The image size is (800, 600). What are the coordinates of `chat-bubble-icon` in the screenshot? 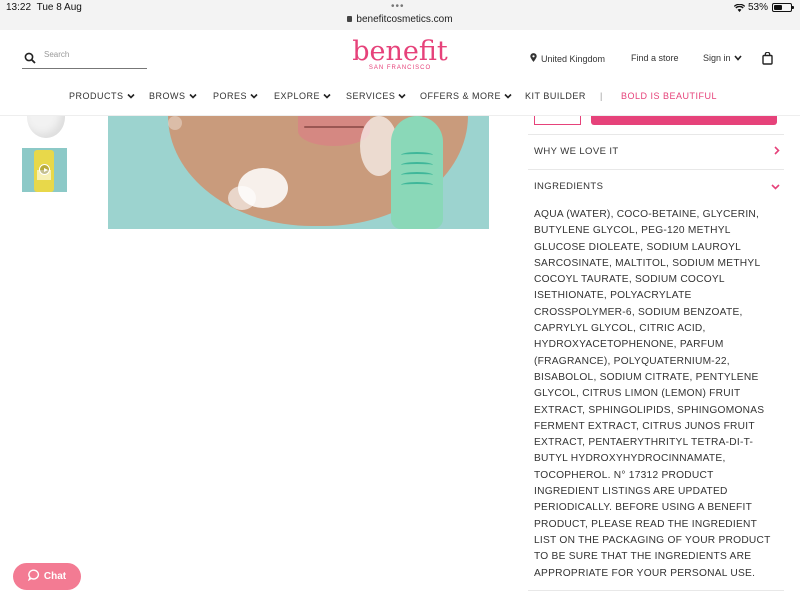 It's located at (33, 576).